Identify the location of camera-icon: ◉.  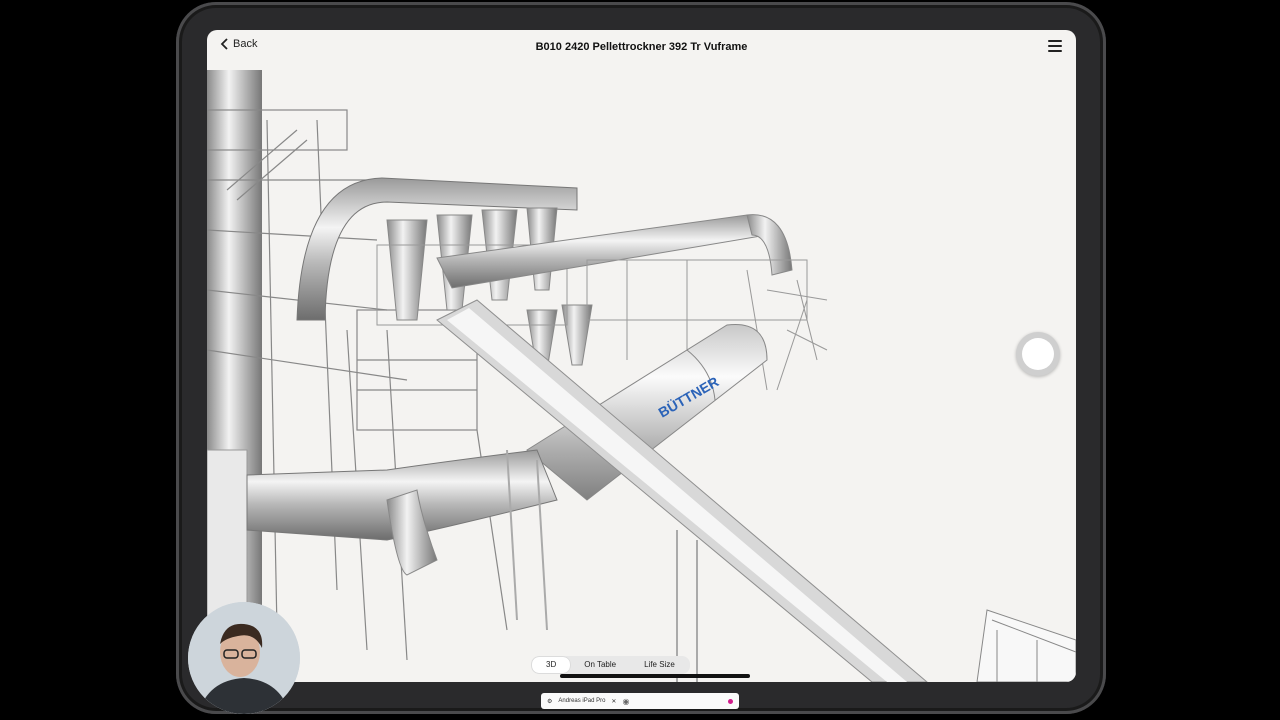
(625, 701).